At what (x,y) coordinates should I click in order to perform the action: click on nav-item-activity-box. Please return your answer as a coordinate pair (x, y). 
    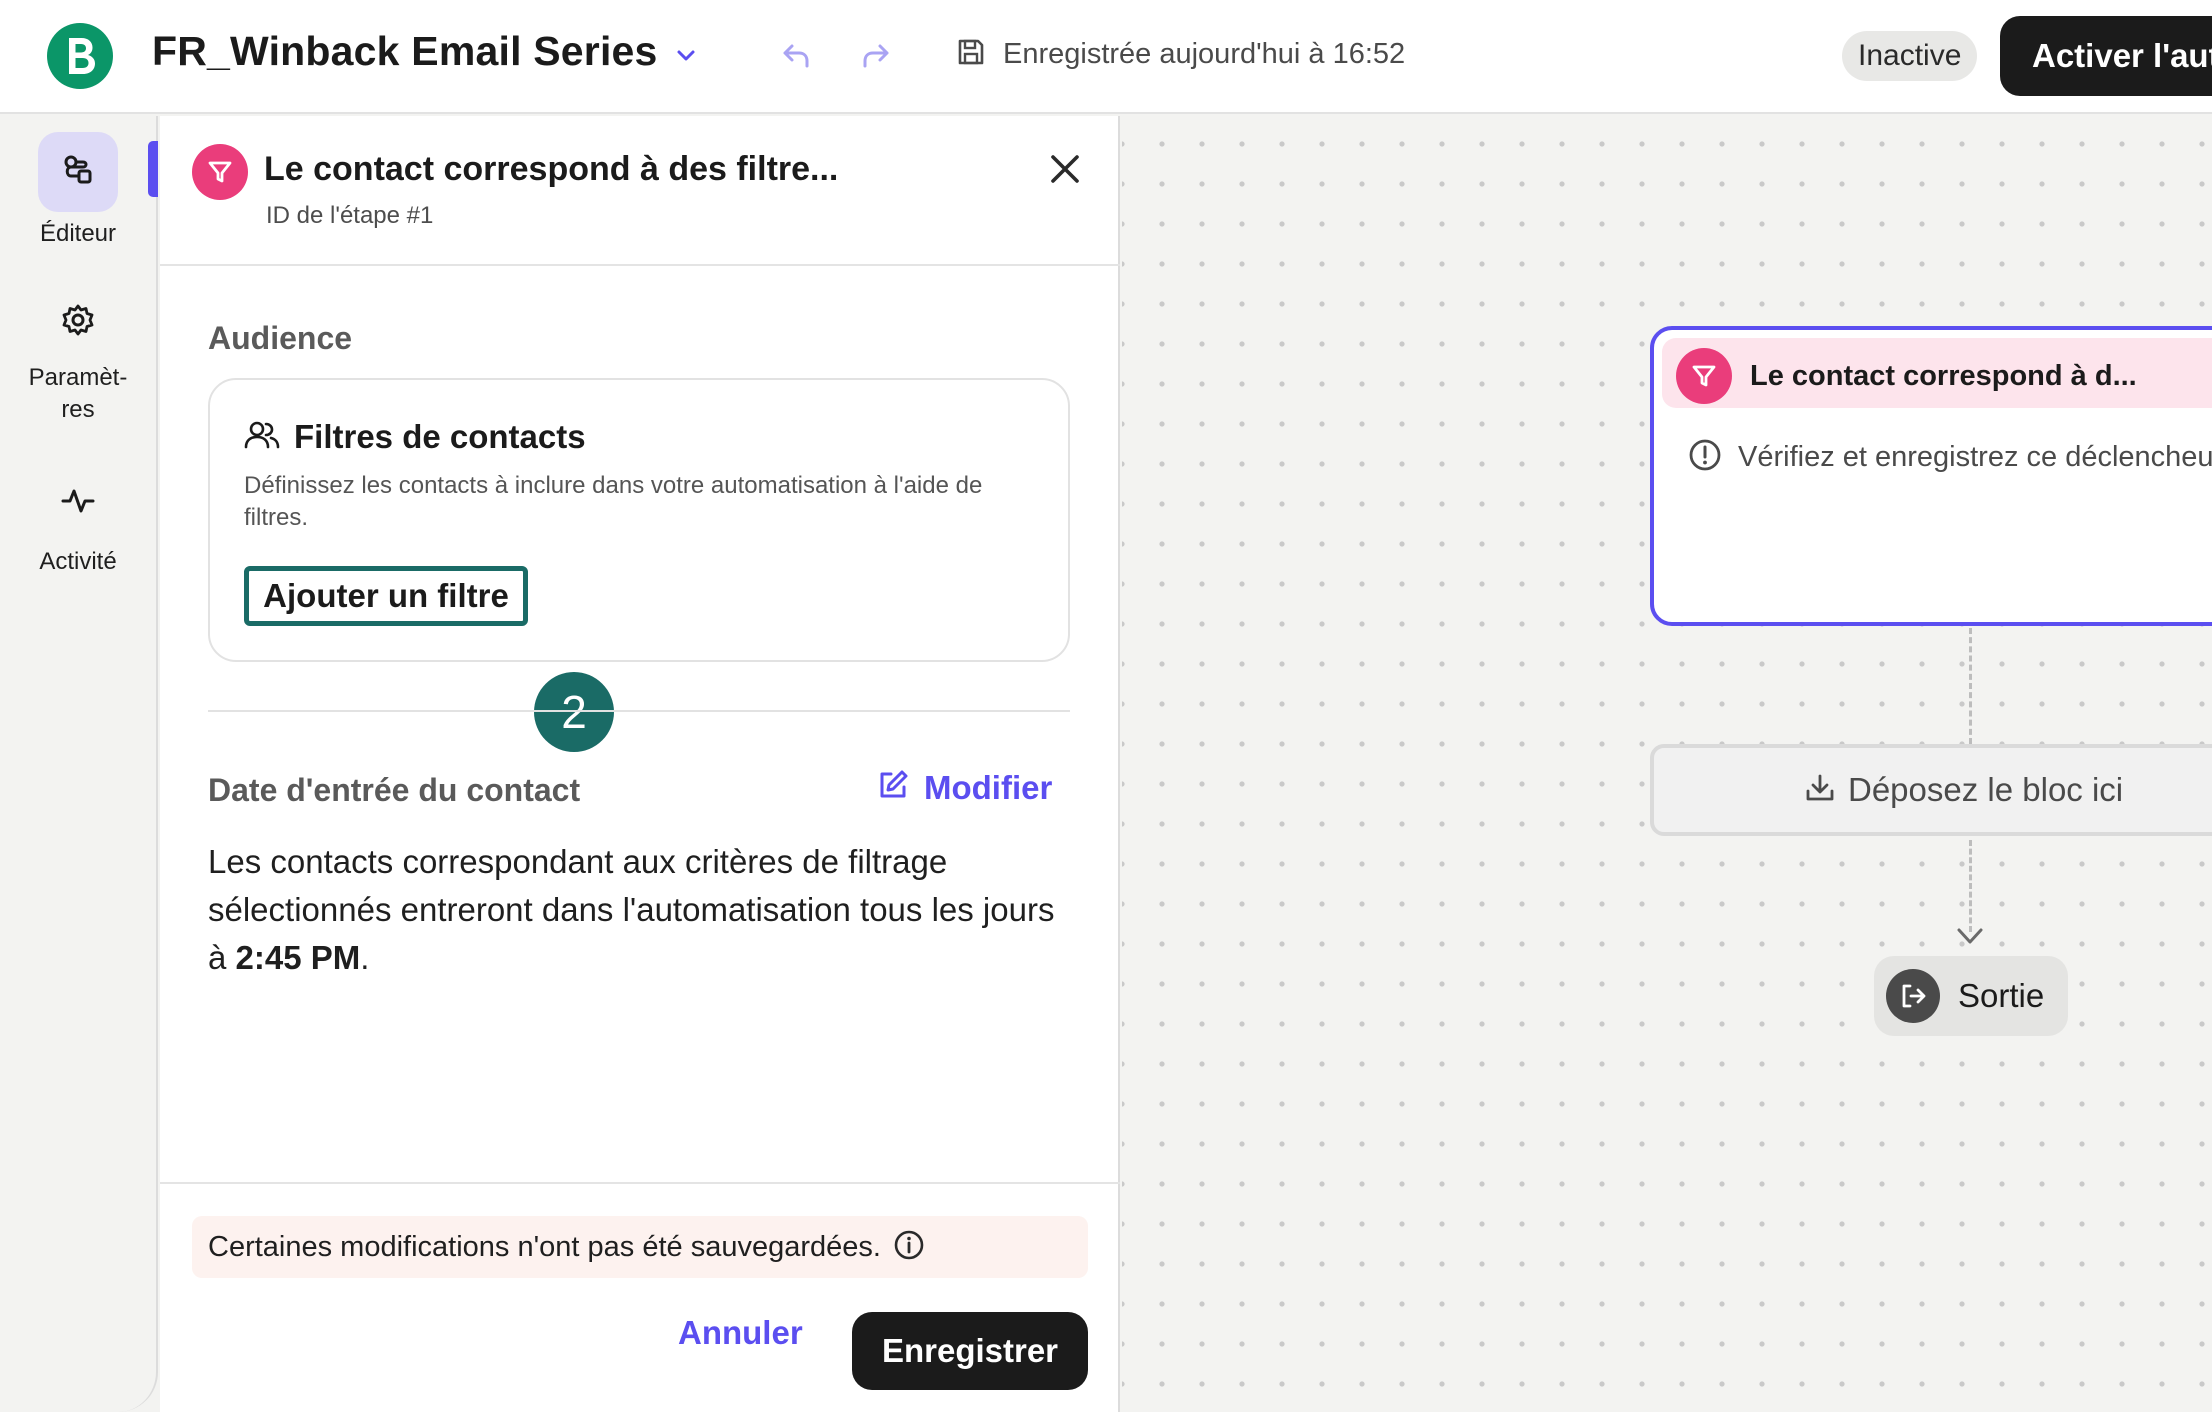
    Looking at the image, I should click on (78, 502).